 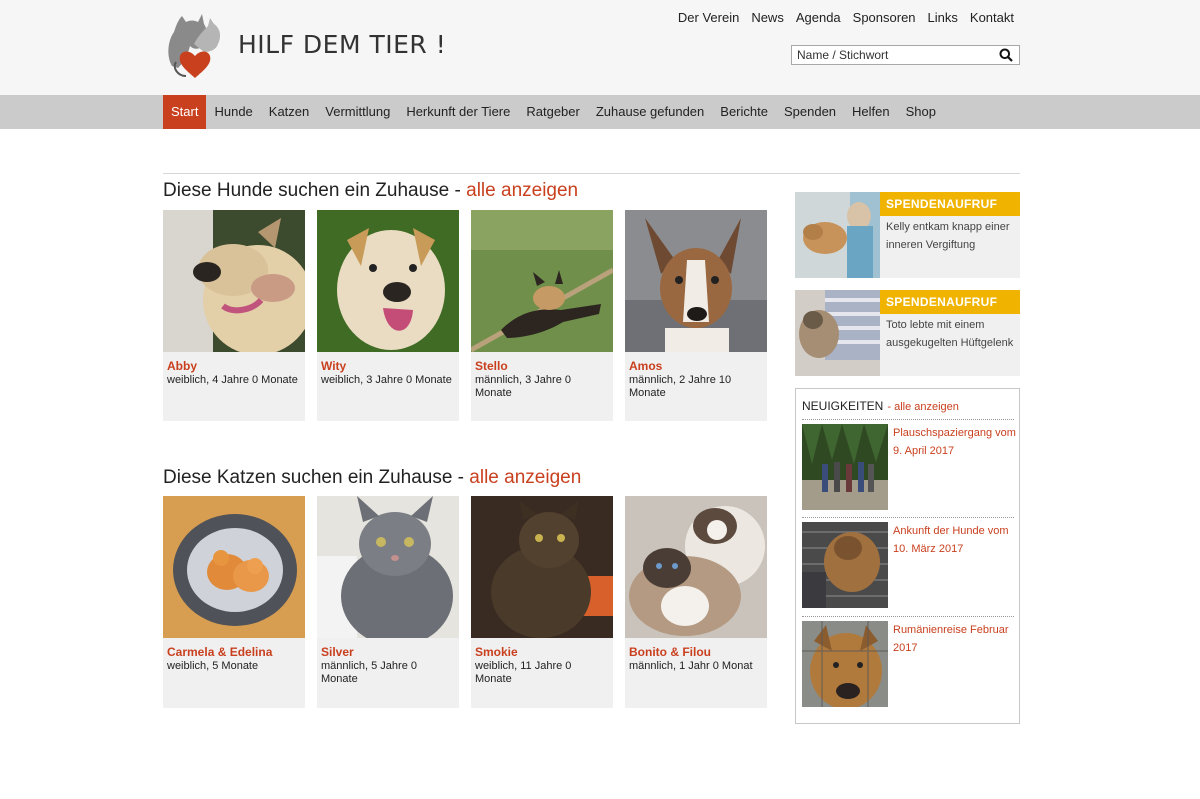 What do you see at coordinates (955, 442) in the screenshot?
I see `news-text: Plauschspaziergang vom 9. April 2017` at bounding box center [955, 442].